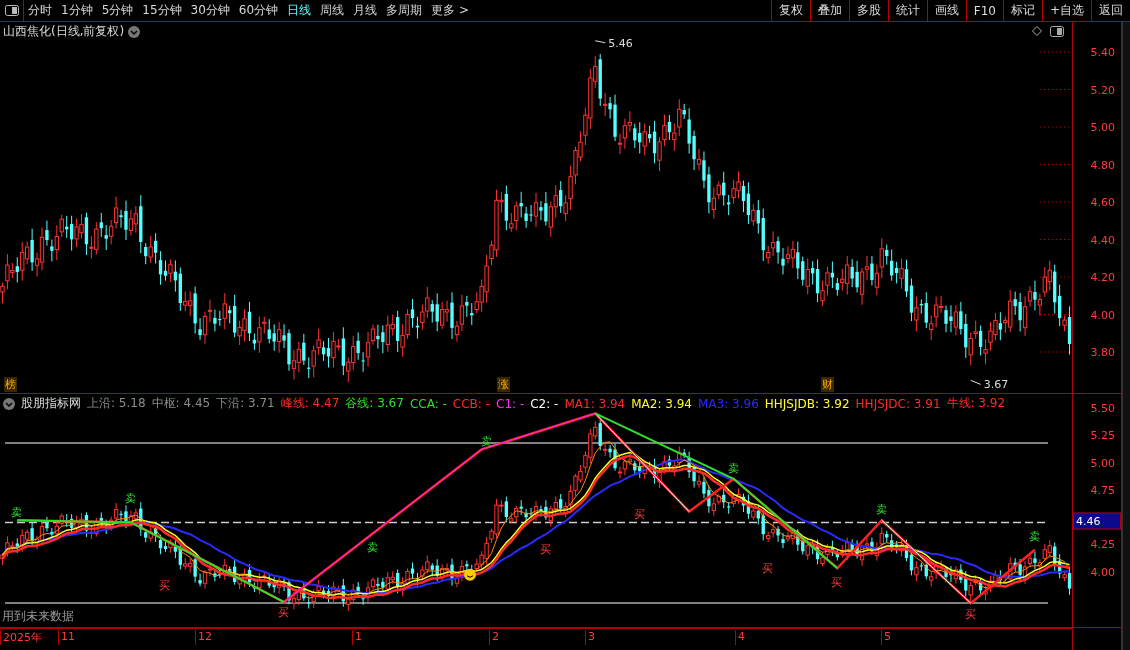 This screenshot has height=650, width=1130. I want to click on panel-toggle-icon, so click(1057, 31).